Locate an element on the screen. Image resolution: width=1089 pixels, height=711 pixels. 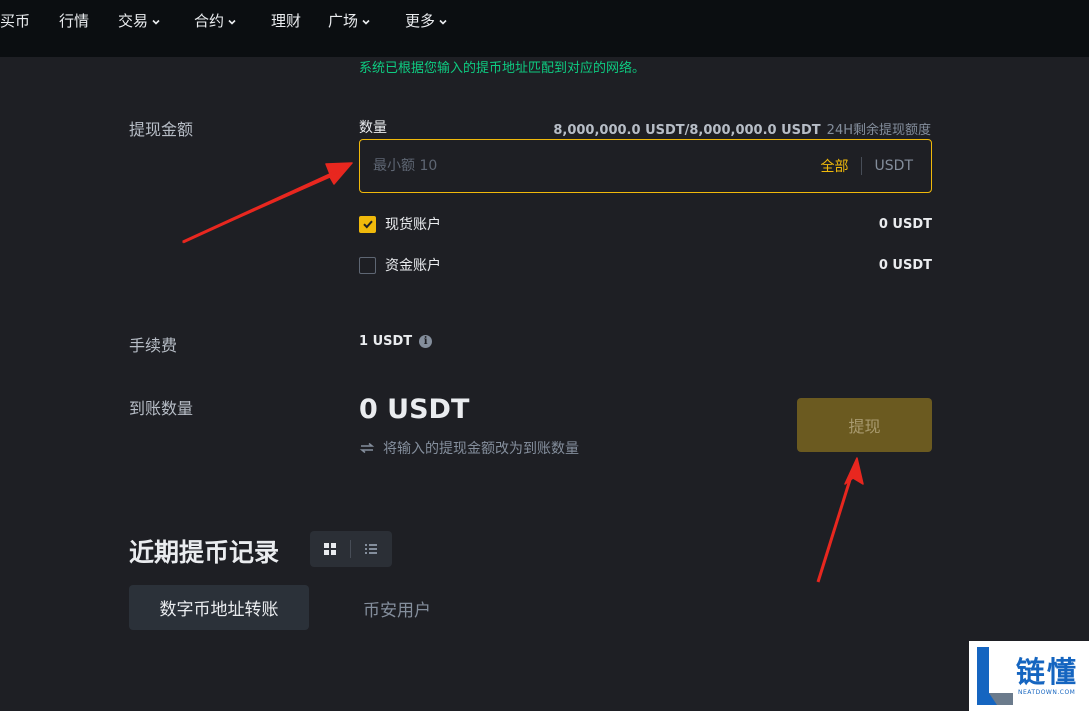
account-row-funding: 资金账户 0 USDT is located at coordinates (645, 265).